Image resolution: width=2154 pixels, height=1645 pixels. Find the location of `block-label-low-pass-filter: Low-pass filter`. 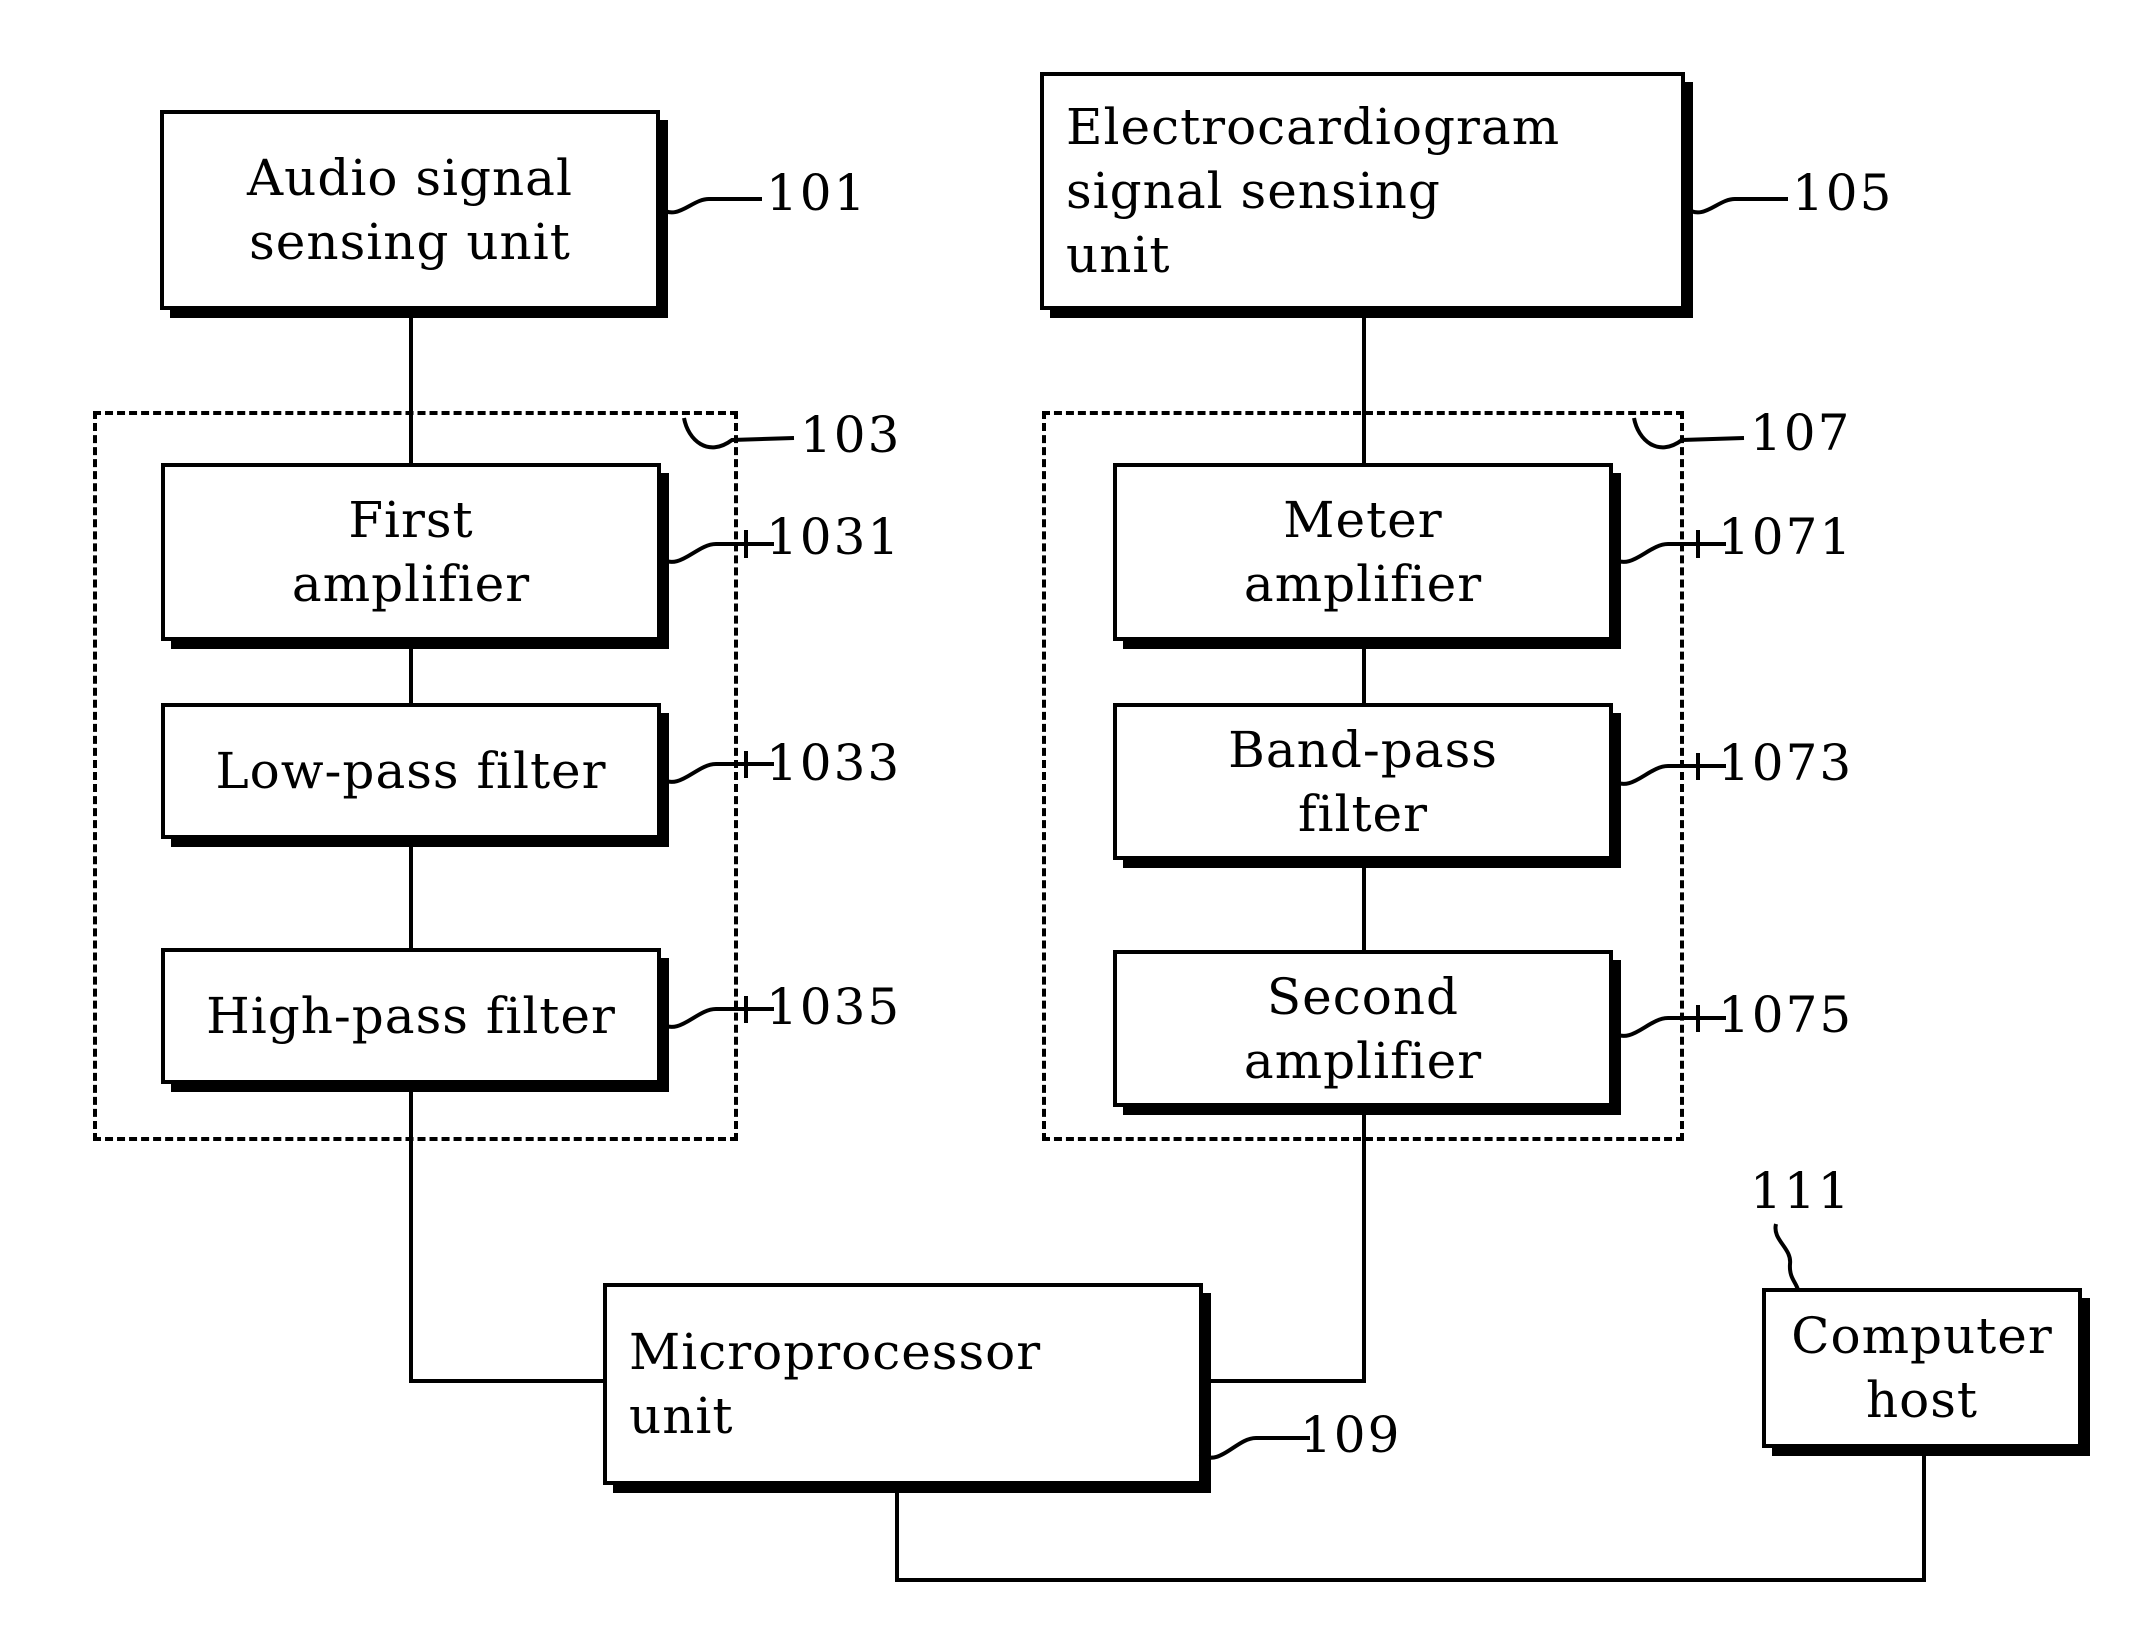

block-label-low-pass-filter: Low-pass filter is located at coordinates (411, 771).